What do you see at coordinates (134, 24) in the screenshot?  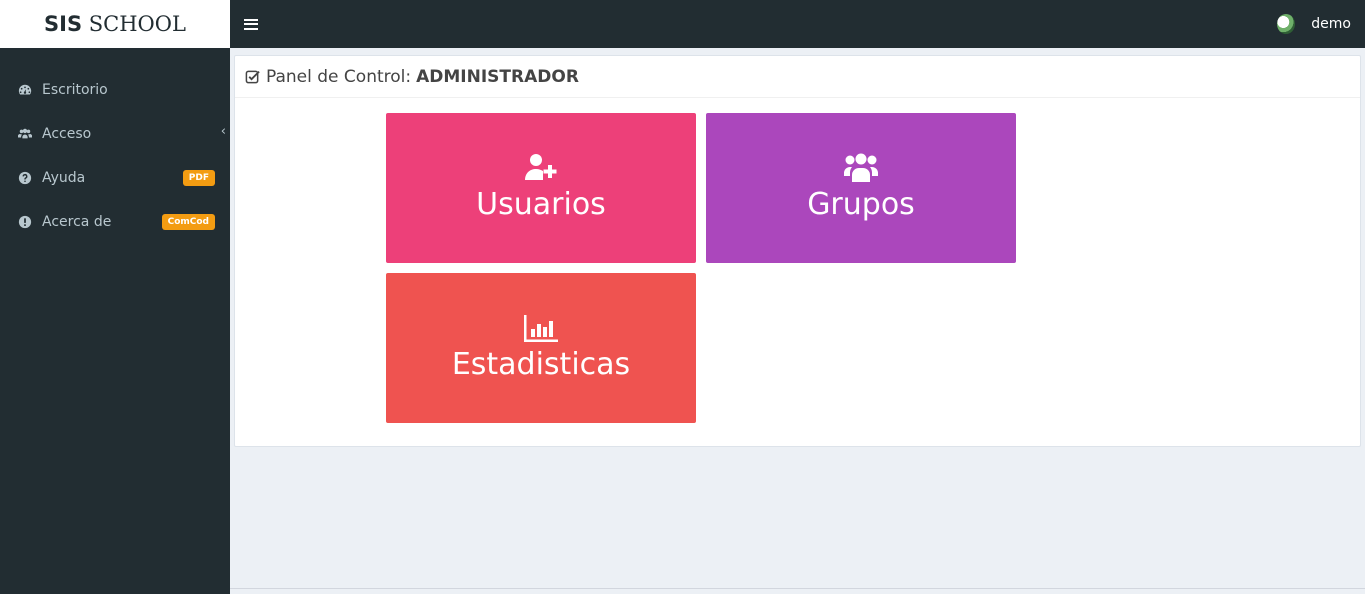 I see `logo-rest: SCHOOL` at bounding box center [134, 24].